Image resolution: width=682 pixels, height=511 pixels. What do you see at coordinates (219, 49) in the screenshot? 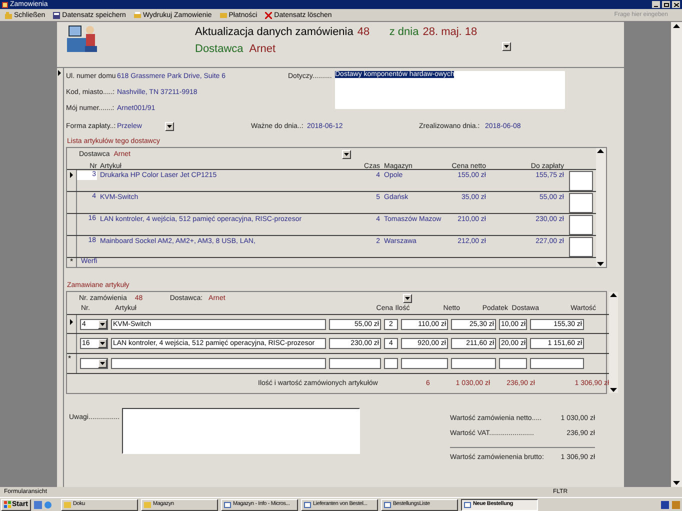
I see `supplier-label: Dostawca` at bounding box center [219, 49].